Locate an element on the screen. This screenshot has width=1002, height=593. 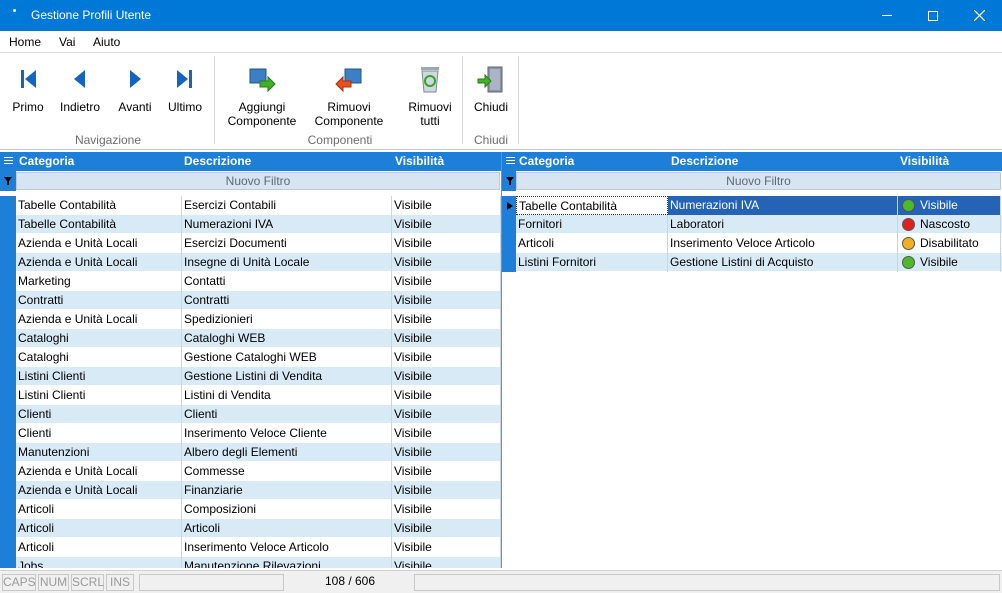
cell-descrizione: Articoli is located at coordinates (287, 528).